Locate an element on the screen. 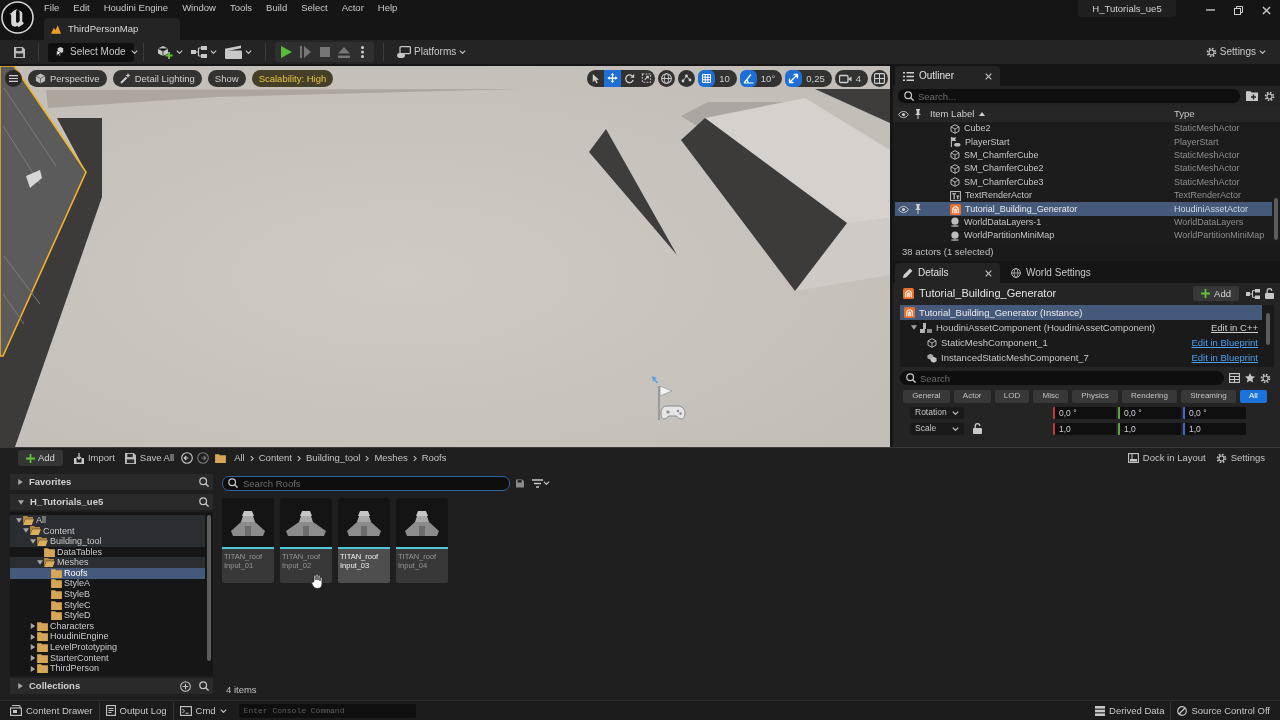 Image resolution: width=1280 pixels, height=720 pixels. camera-icon is located at coordinates (845, 78).